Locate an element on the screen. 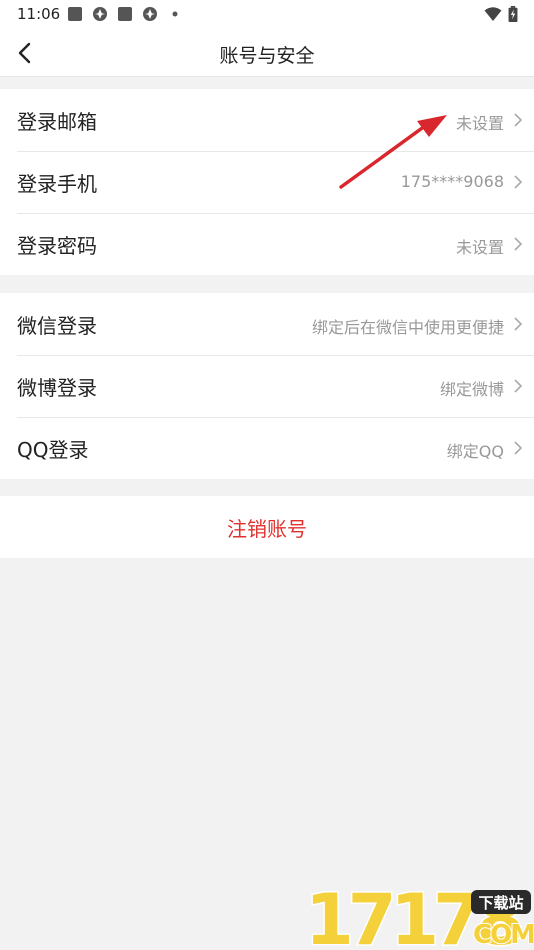  row-value: 绑定微博 is located at coordinates (471, 389).